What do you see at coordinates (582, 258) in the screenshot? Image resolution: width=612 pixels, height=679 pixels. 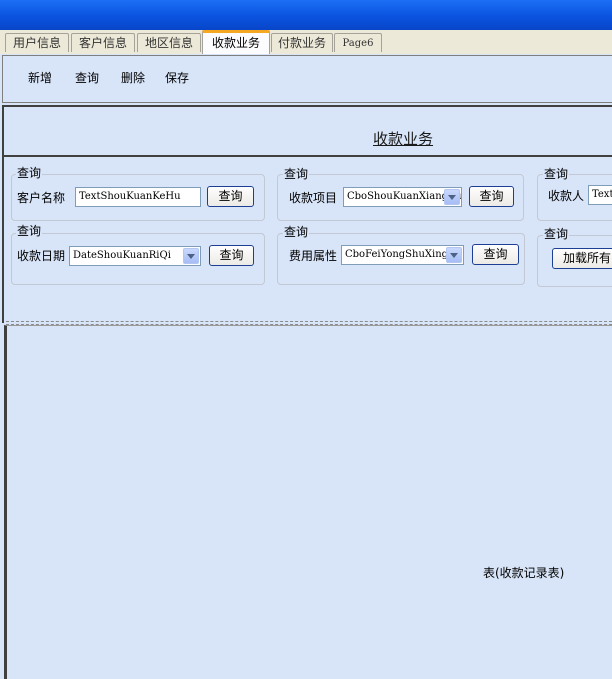 I see `load-all-button: 加载所有` at bounding box center [582, 258].